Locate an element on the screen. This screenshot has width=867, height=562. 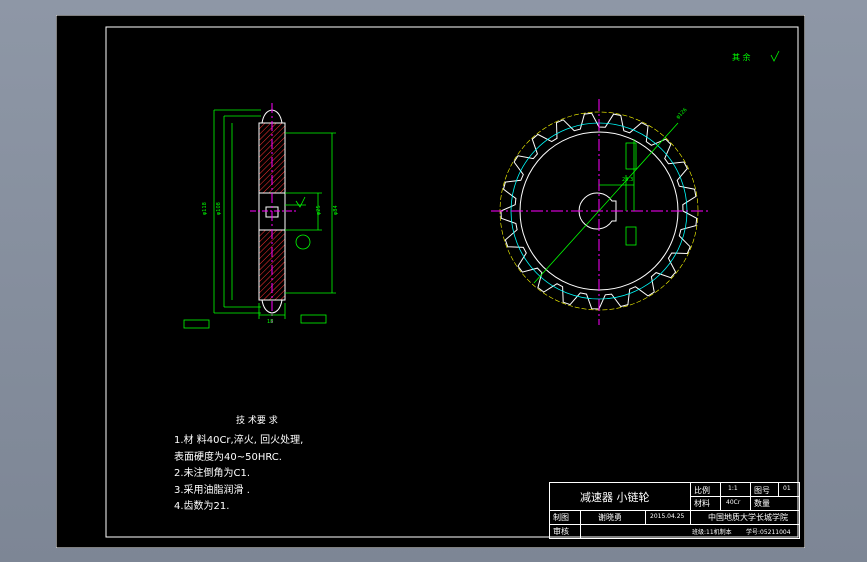
front-dim-2: 28.3 is located at coordinates (627, 180).